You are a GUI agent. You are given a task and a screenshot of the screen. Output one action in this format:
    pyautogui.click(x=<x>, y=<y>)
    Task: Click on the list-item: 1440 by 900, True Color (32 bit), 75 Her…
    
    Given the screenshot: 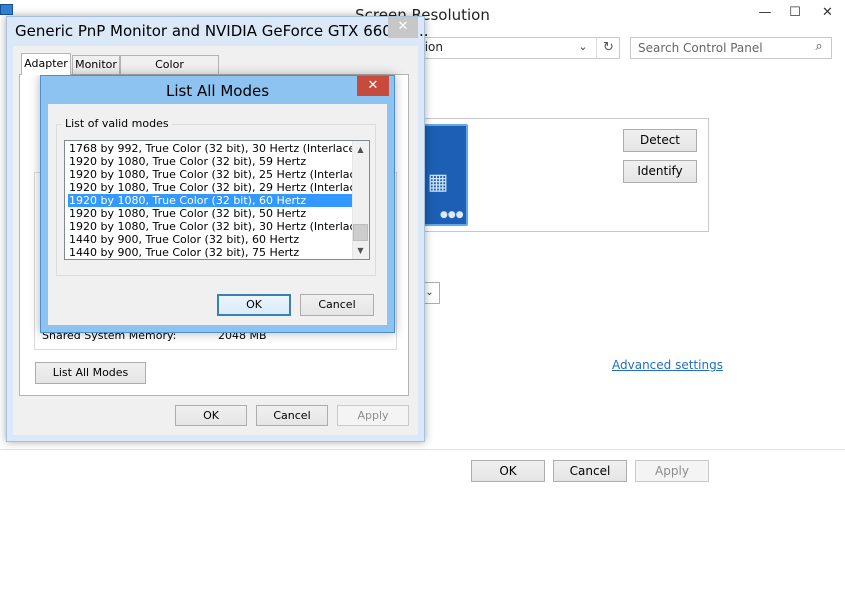 What is the action you would take?
    pyautogui.click(x=210, y=252)
    